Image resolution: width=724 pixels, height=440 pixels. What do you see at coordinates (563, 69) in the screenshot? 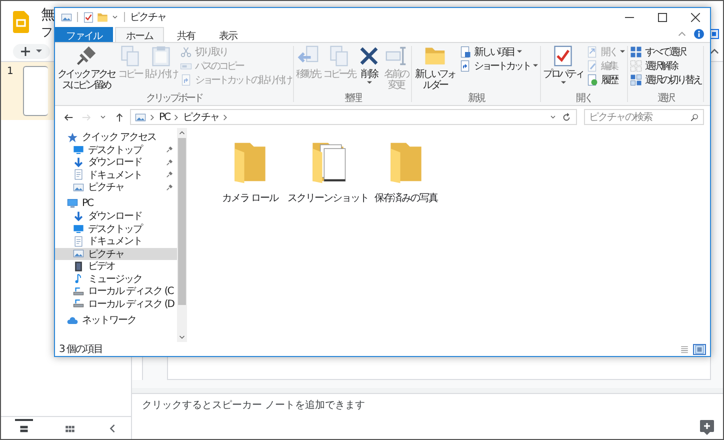
I see `ribbon-button: プロパティ` at bounding box center [563, 69].